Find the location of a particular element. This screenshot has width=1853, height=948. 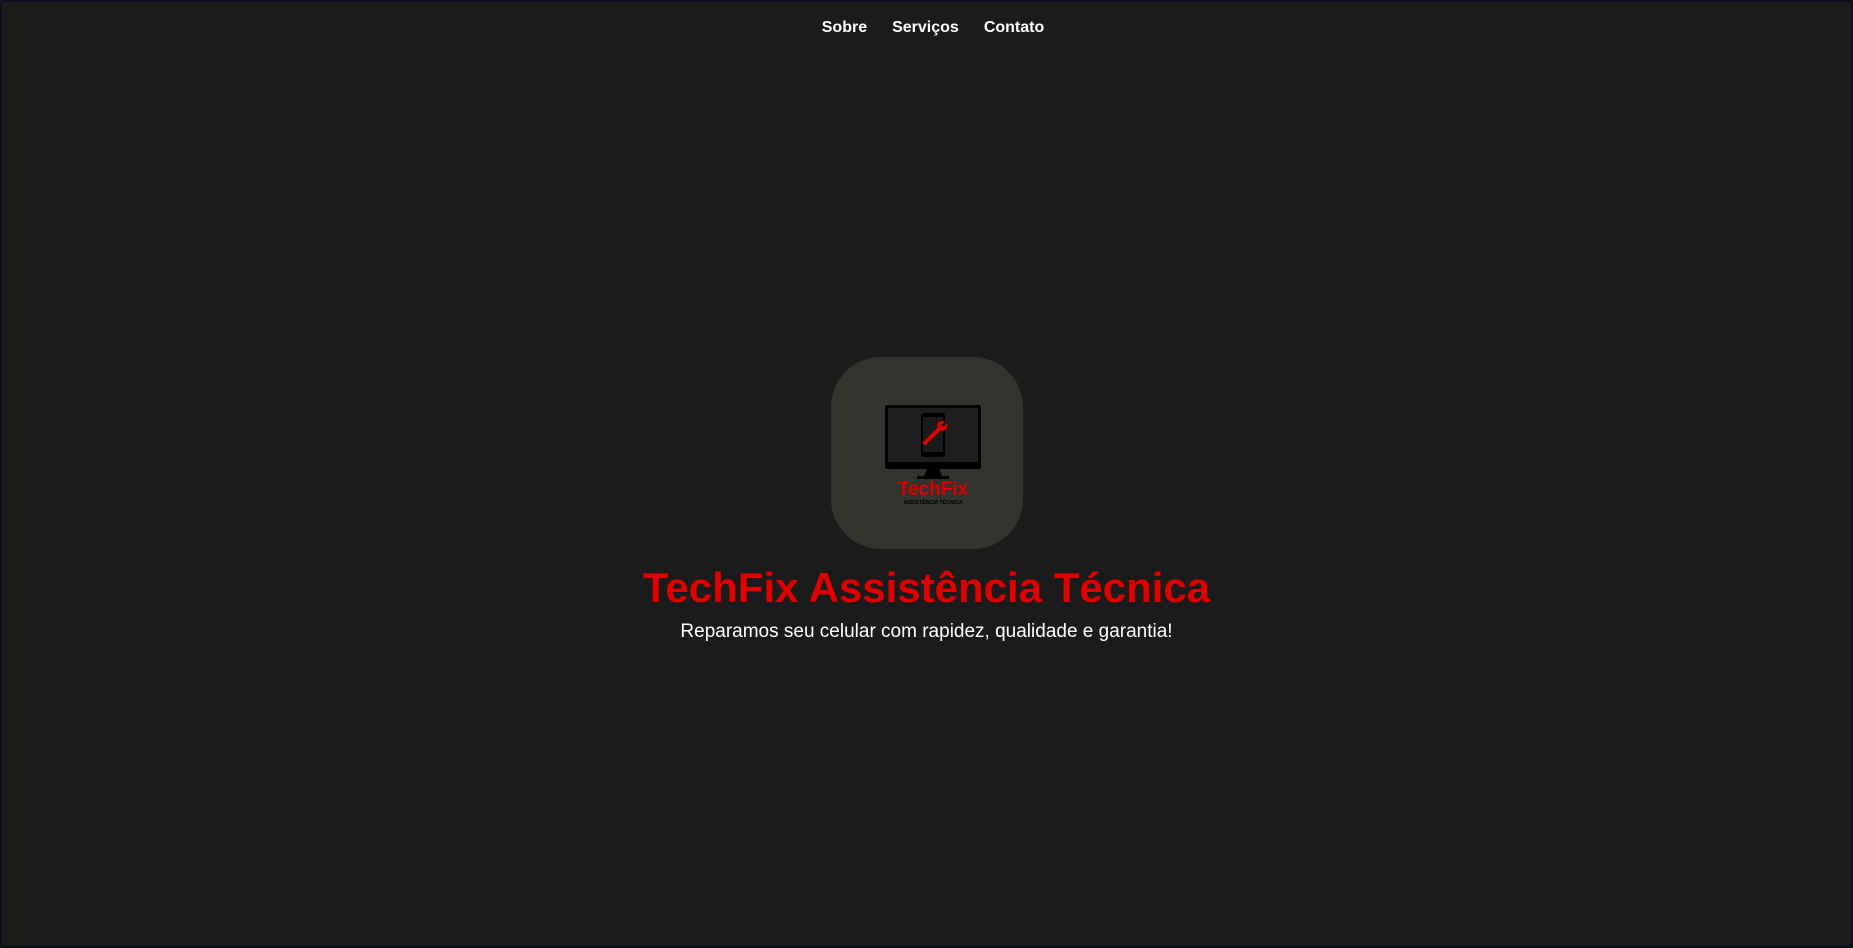

top-navigation: Sobre Serviços Contato is located at coordinates (926, 28).